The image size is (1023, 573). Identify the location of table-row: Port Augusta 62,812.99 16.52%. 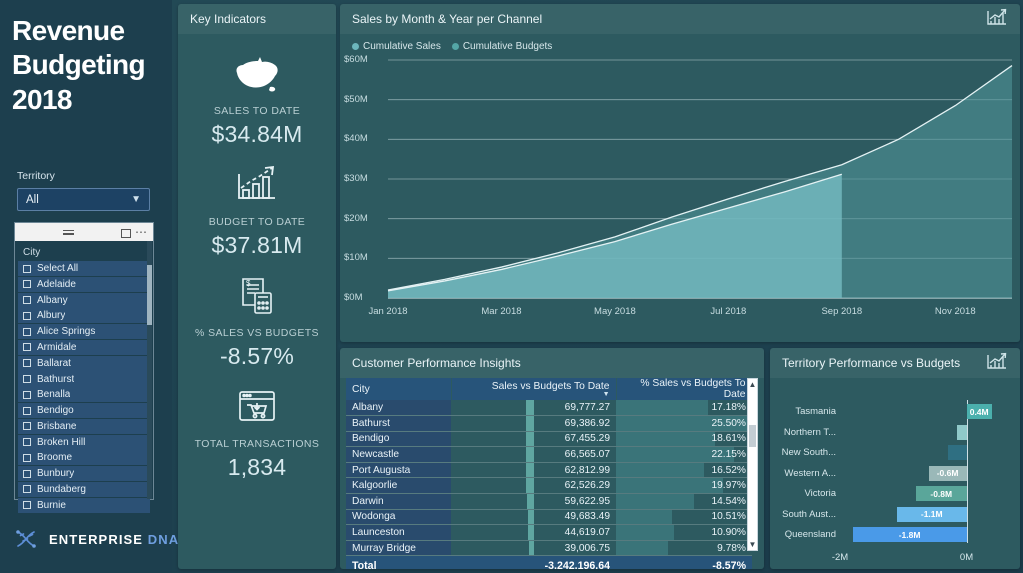
(549, 470).